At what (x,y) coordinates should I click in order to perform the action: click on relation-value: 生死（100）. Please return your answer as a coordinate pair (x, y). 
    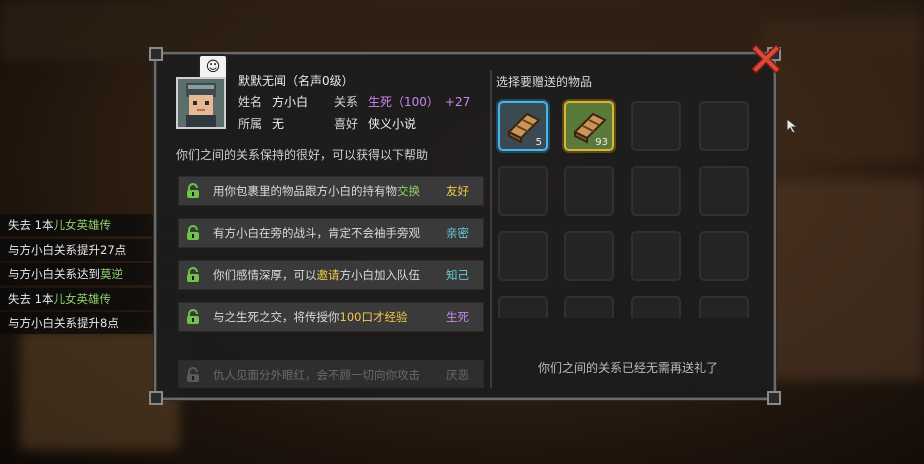
    Looking at the image, I should click on (403, 102).